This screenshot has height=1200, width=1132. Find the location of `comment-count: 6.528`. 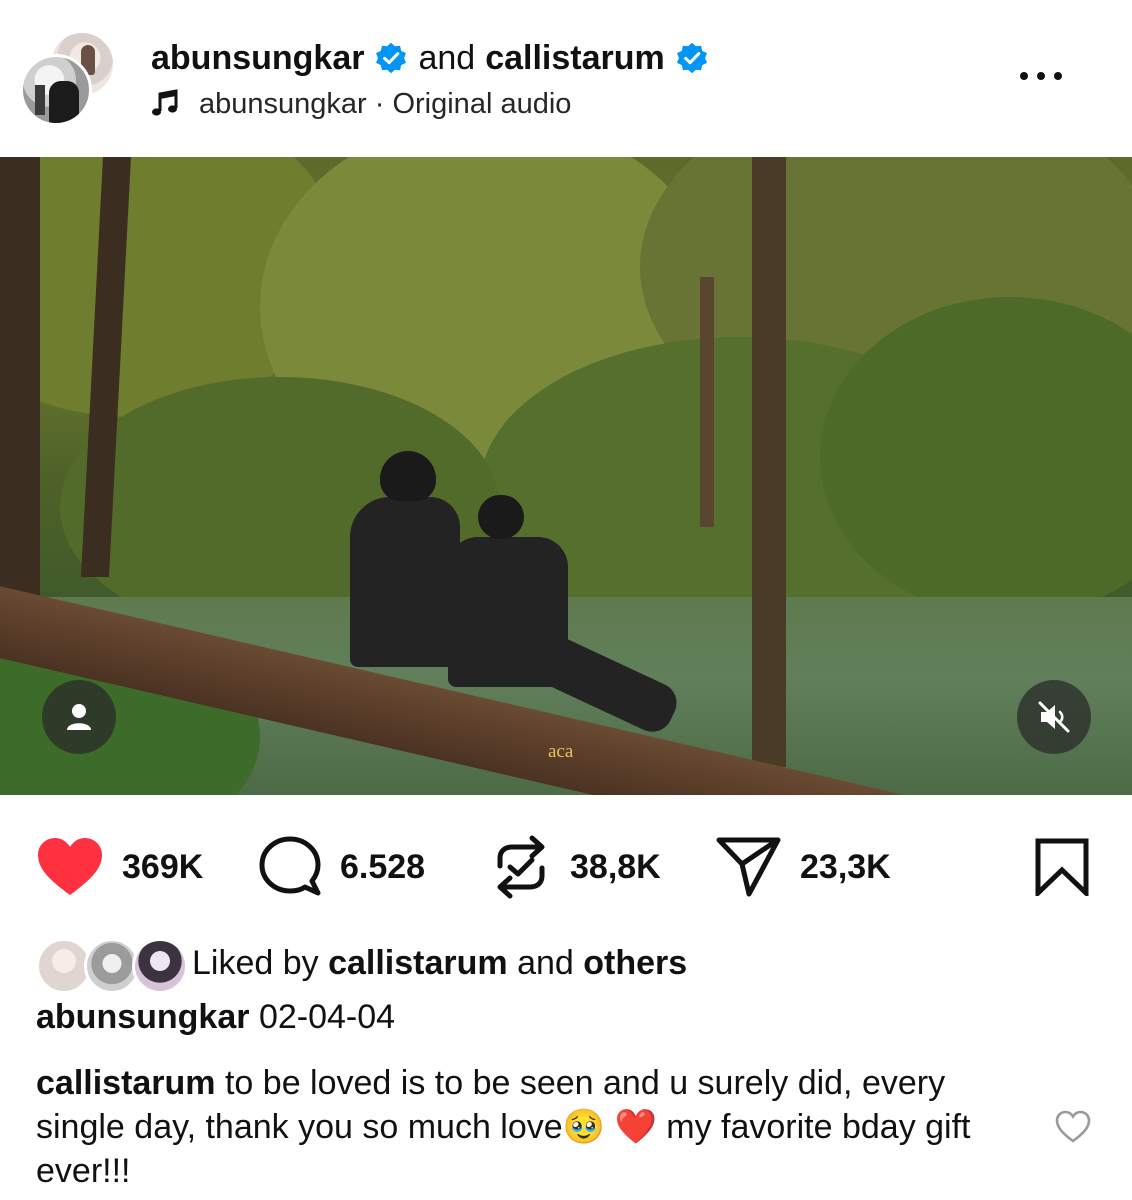

comment-count: 6.528 is located at coordinates (383, 866).